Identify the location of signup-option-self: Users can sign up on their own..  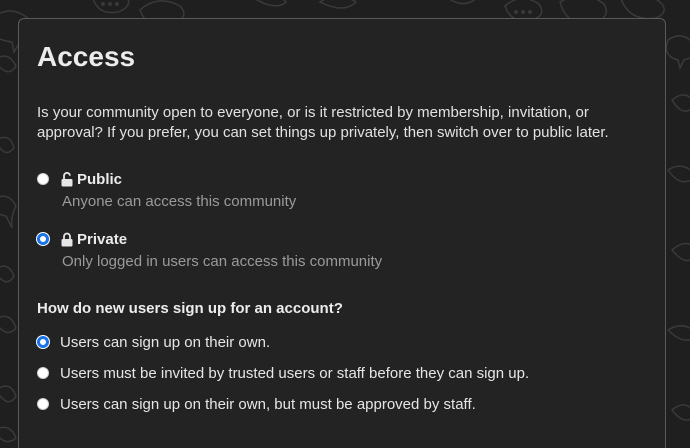
(153, 342).